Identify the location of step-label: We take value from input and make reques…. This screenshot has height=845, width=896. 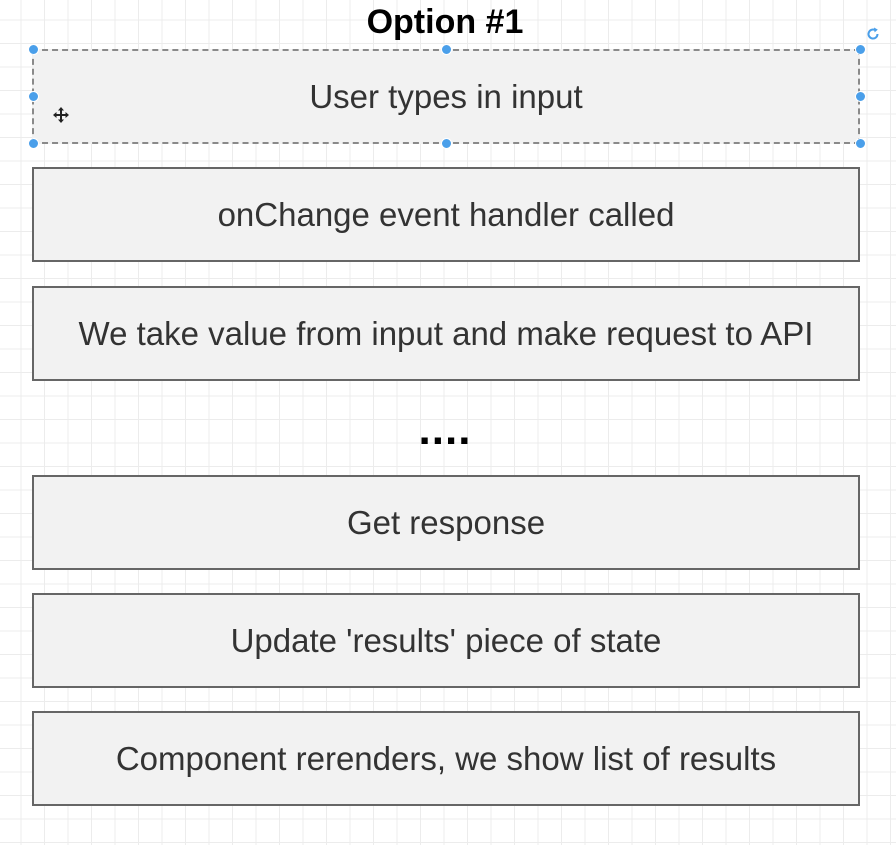
(446, 333).